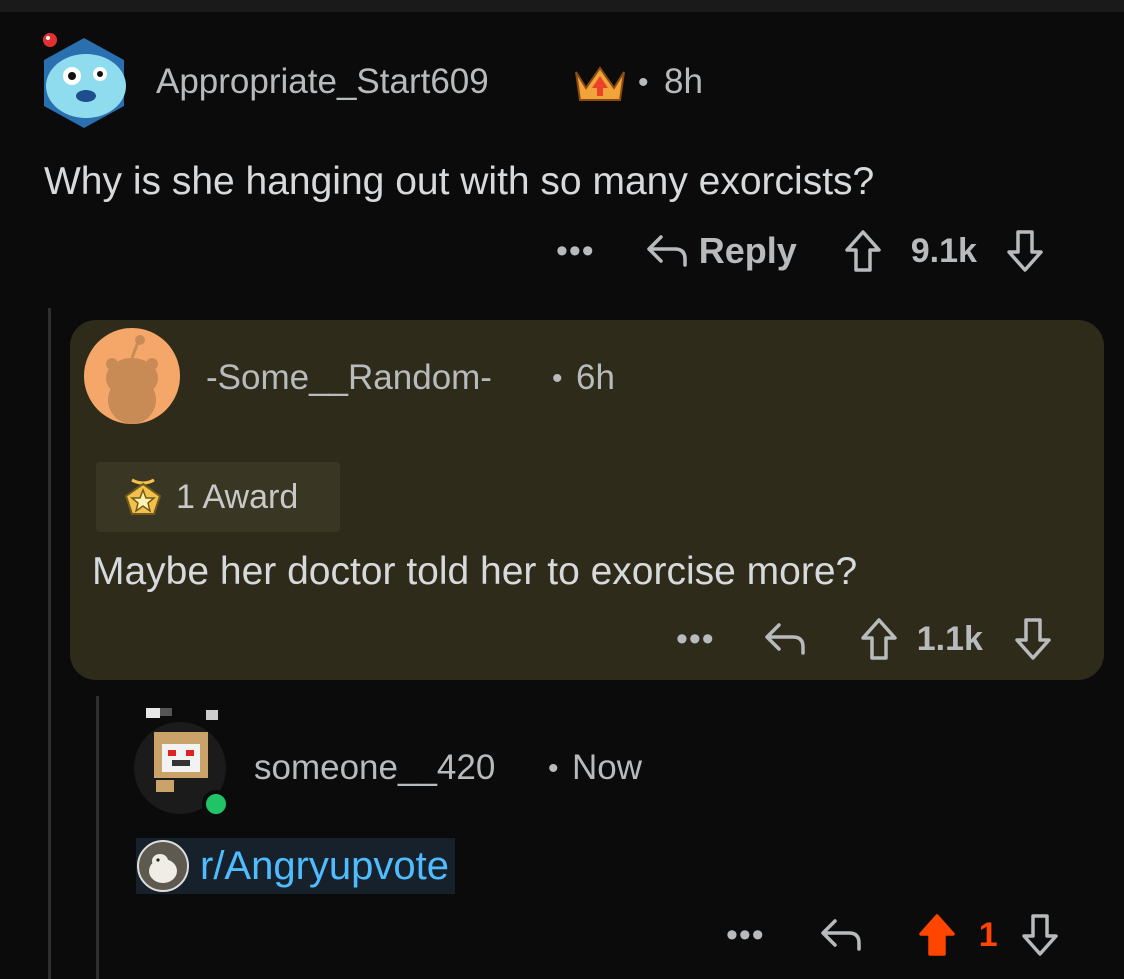 The image size is (1124, 979). Describe the element at coordinates (747, 250) in the screenshot. I see `reply-label: Reply` at that location.